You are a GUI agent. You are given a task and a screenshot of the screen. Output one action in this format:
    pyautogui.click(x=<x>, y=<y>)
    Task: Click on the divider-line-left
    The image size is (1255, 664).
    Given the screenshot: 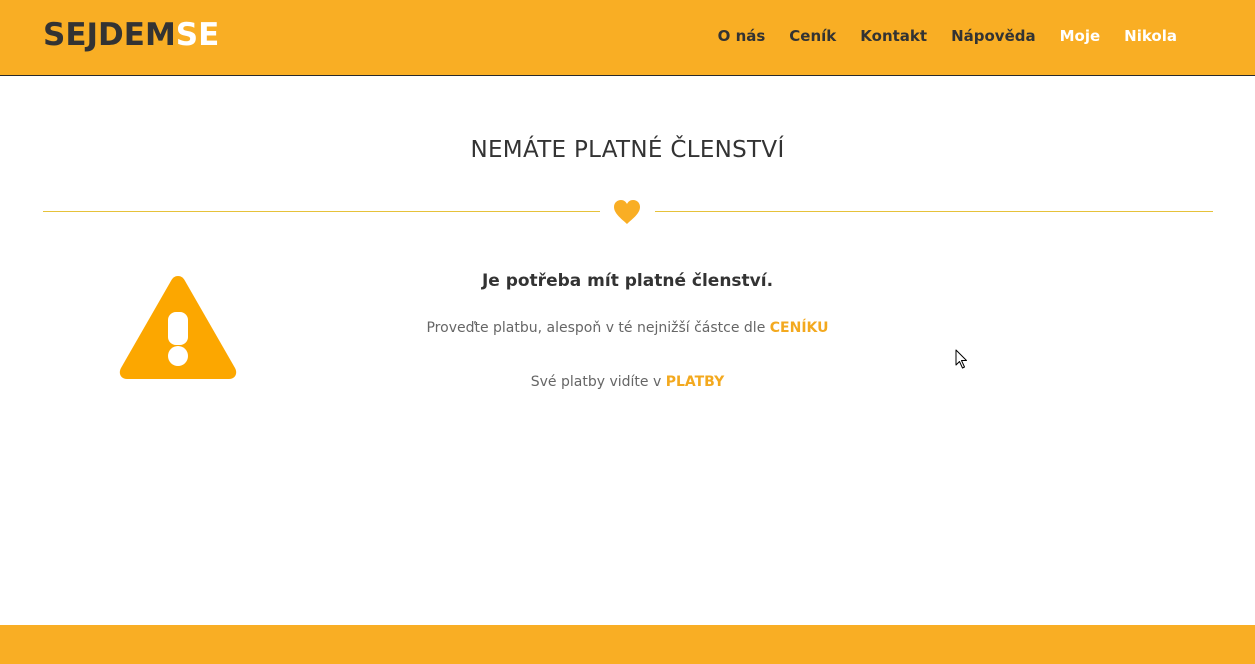 What is the action you would take?
    pyautogui.click(x=321, y=211)
    